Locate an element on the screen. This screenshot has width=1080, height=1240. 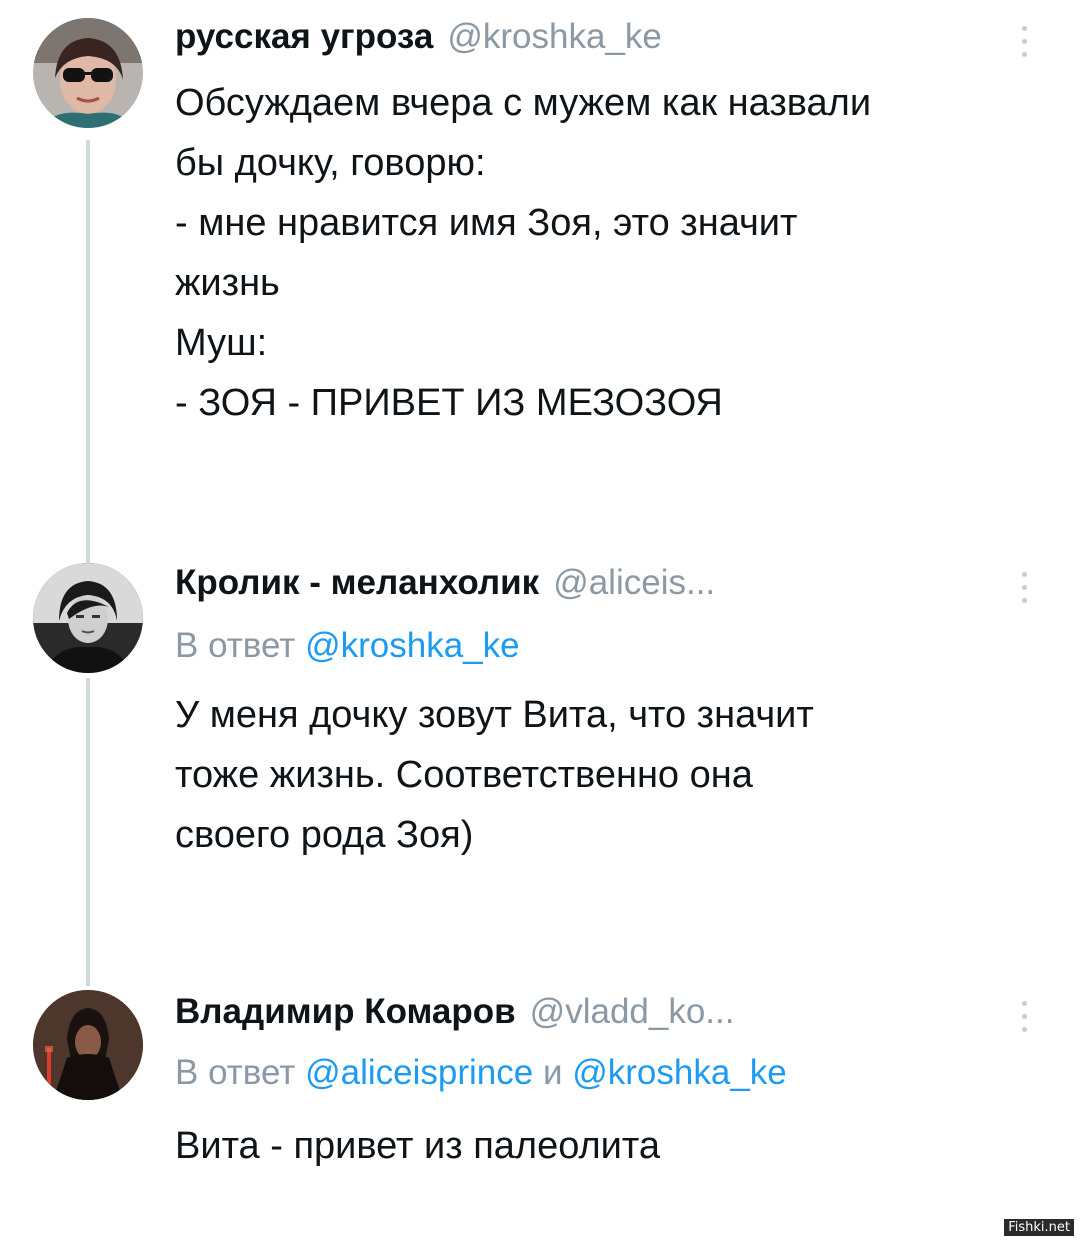
tweet-text-line: Муш: is located at coordinates (221, 343).